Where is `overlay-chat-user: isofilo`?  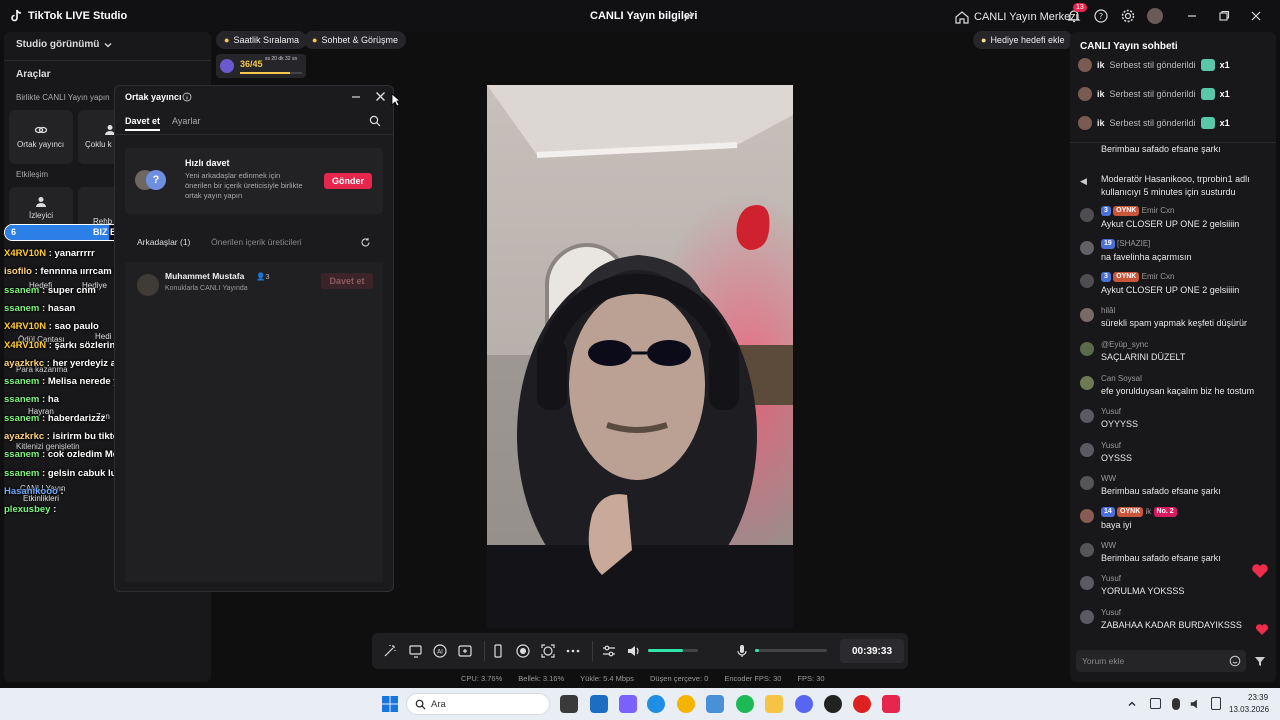
overlay-chat-user: isofilo is located at coordinates (18, 272).